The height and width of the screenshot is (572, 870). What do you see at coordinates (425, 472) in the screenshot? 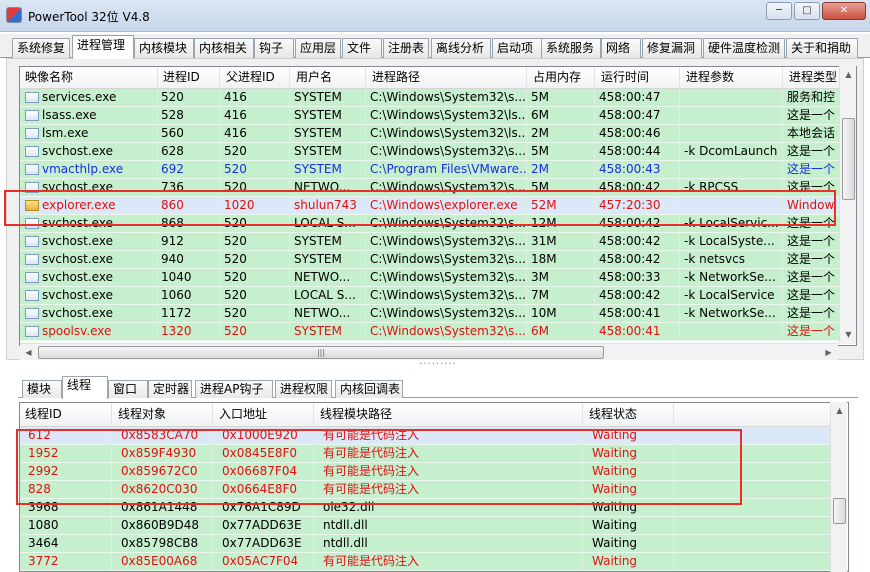
I see `thread-row: 2992 0x859672C0 0x06687F04 有可能是代码注入 Waiting` at bounding box center [425, 472].